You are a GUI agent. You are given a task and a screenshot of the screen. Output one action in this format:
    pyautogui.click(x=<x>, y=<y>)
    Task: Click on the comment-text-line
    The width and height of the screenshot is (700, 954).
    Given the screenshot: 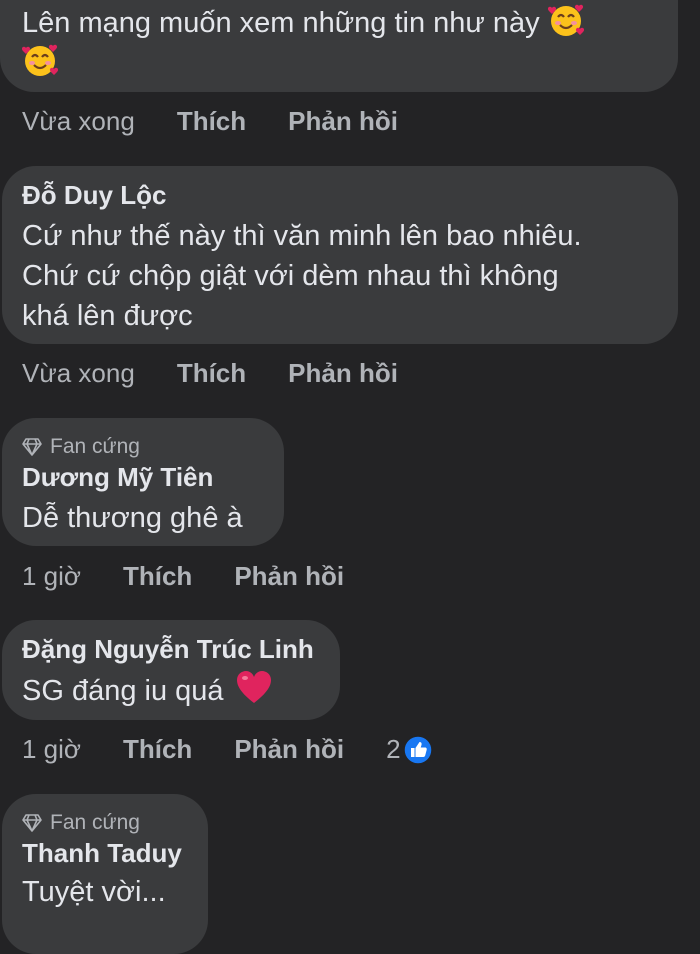 What is the action you would take?
    pyautogui.click(x=40, y=62)
    